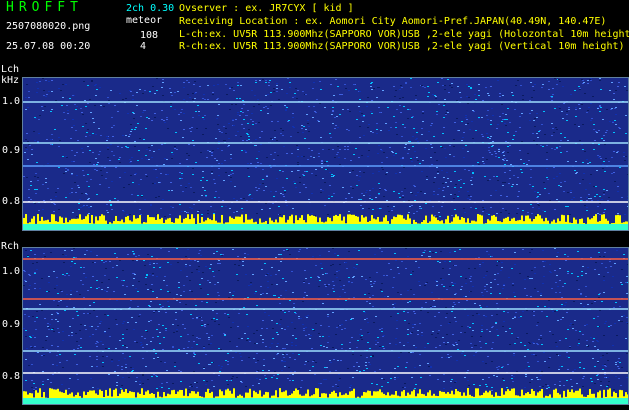  Describe the element at coordinates (10, 69) in the screenshot. I see `lch-label: Lch` at that location.